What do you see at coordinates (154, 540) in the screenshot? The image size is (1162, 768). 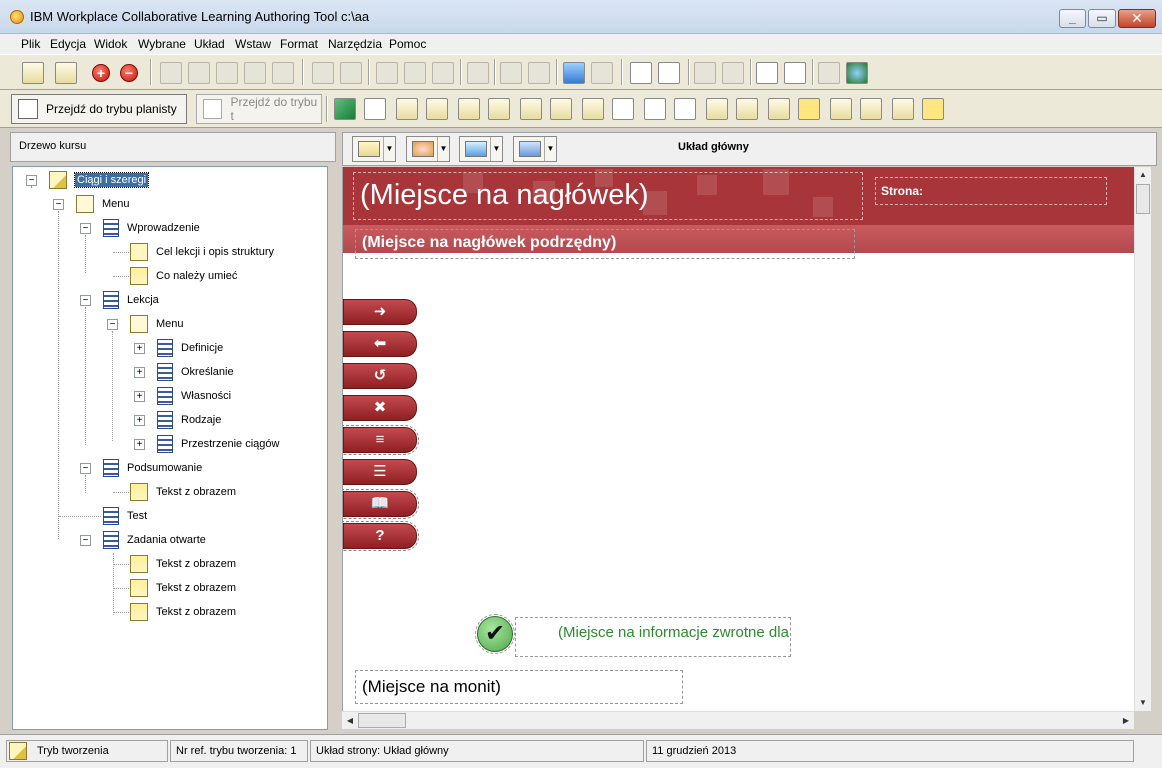 I see `tree-node-zadania: Zadania otwarte` at bounding box center [154, 540].